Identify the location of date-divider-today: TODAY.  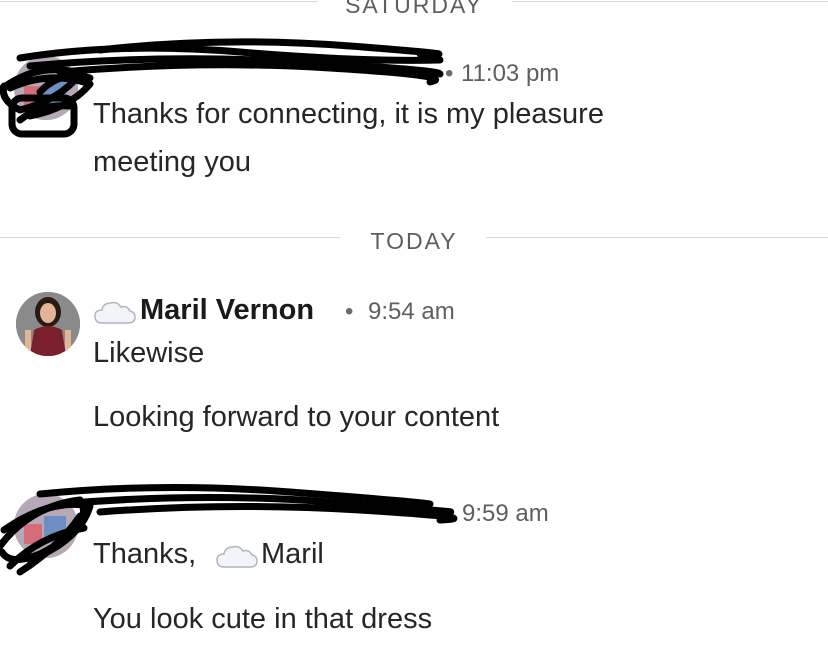
(414, 241).